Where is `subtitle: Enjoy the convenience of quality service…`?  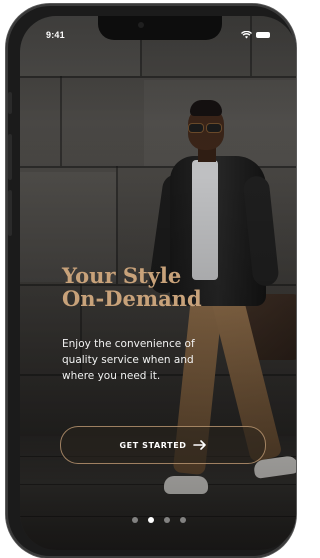 subtitle: Enjoy the convenience of quality service… is located at coordinates (128, 360).